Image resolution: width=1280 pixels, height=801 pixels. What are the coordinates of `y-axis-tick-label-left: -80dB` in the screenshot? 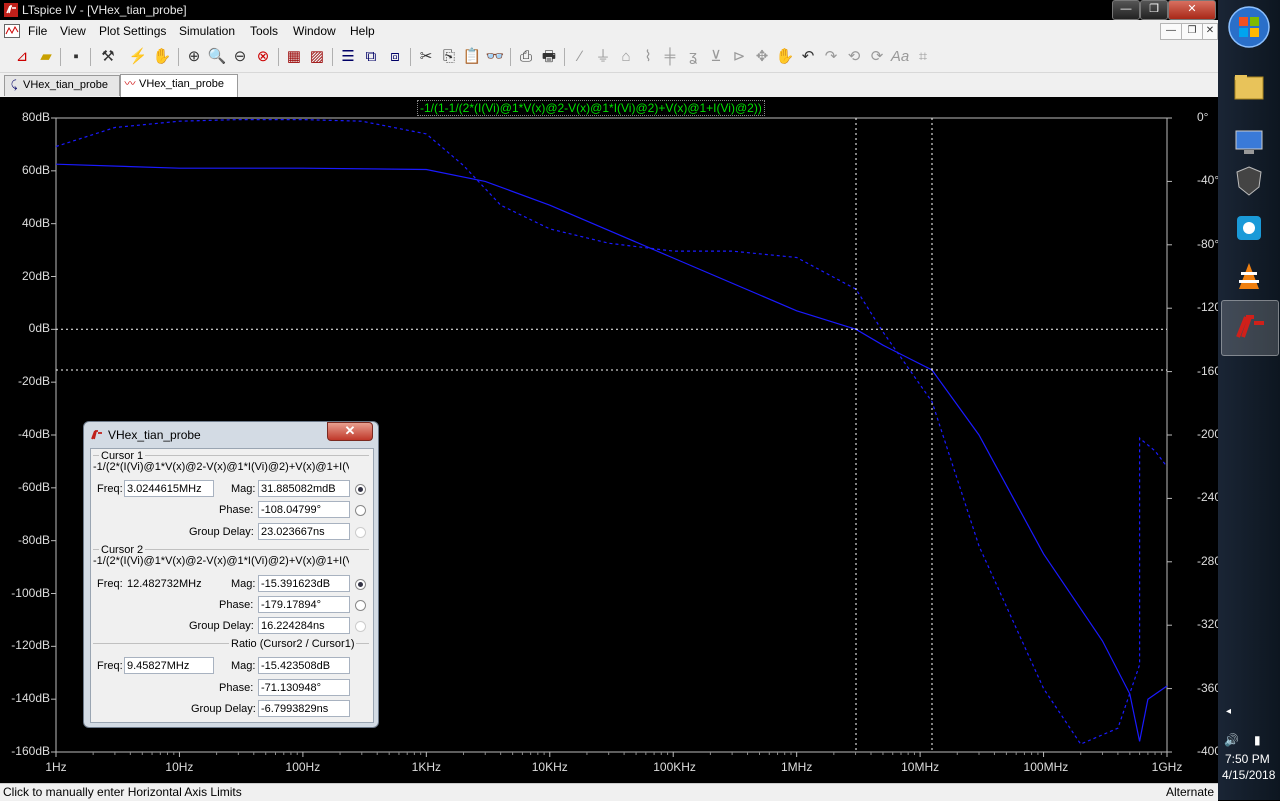 It's located at (34, 540).